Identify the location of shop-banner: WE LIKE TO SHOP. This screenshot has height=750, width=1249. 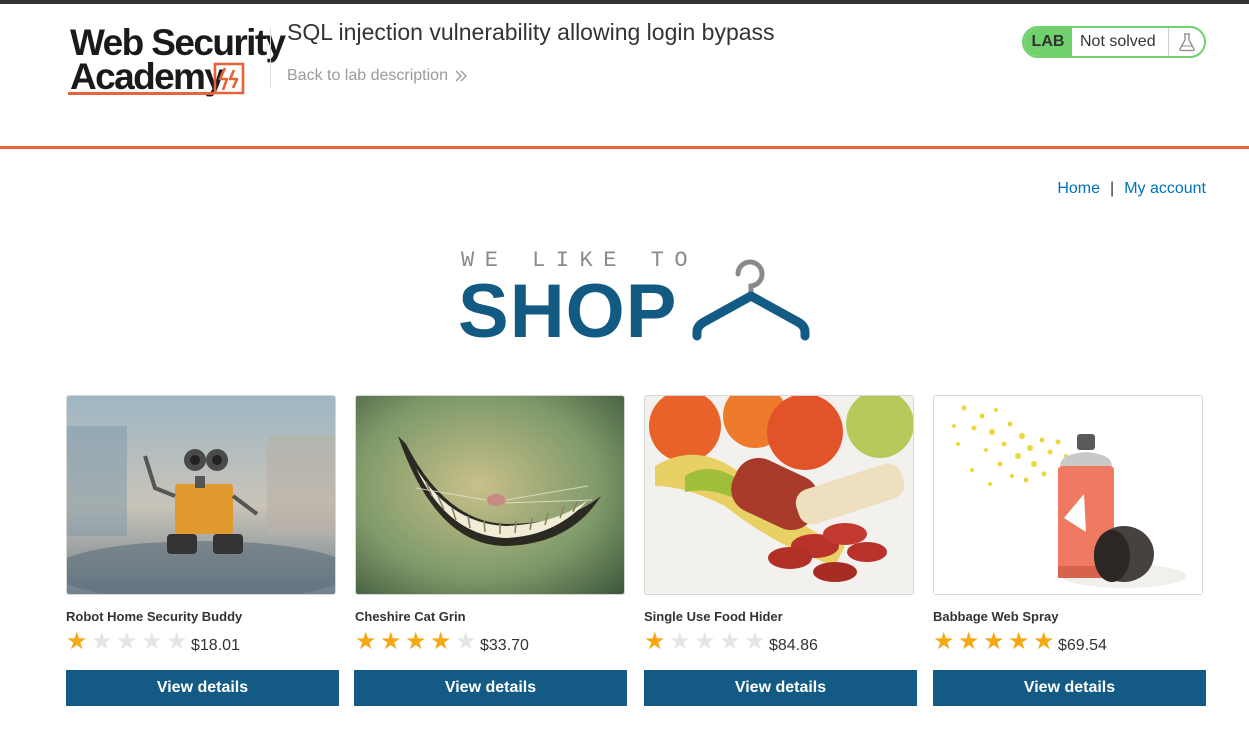
(638, 300).